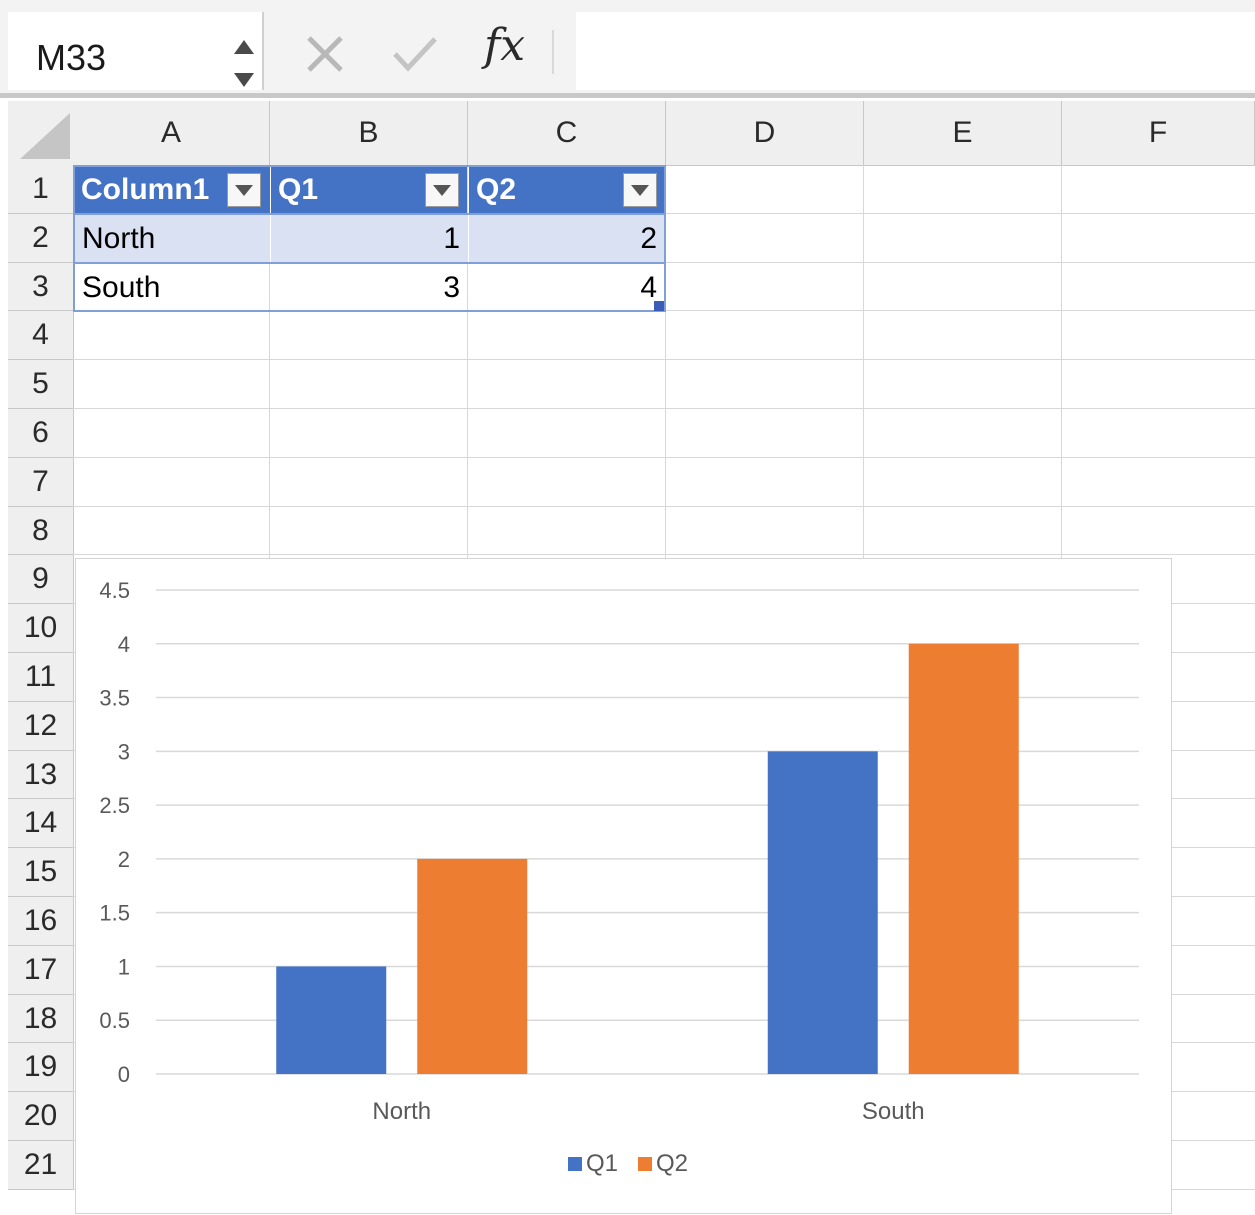  Describe the element at coordinates (415, 54) in the screenshot. I see `confirm-icon` at that location.